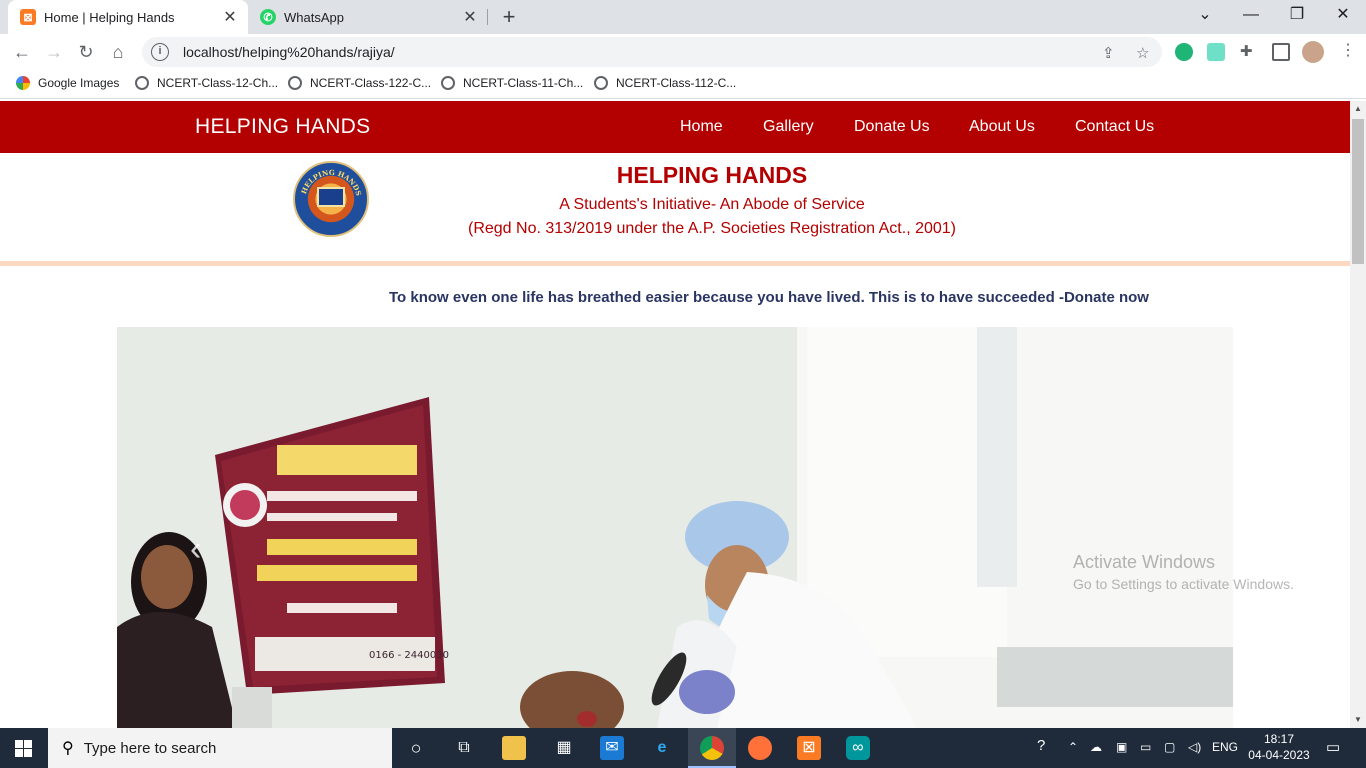 The height and width of the screenshot is (768, 1366). What do you see at coordinates (1194, 747) in the screenshot?
I see `volume-icon: ◁)` at bounding box center [1194, 747].